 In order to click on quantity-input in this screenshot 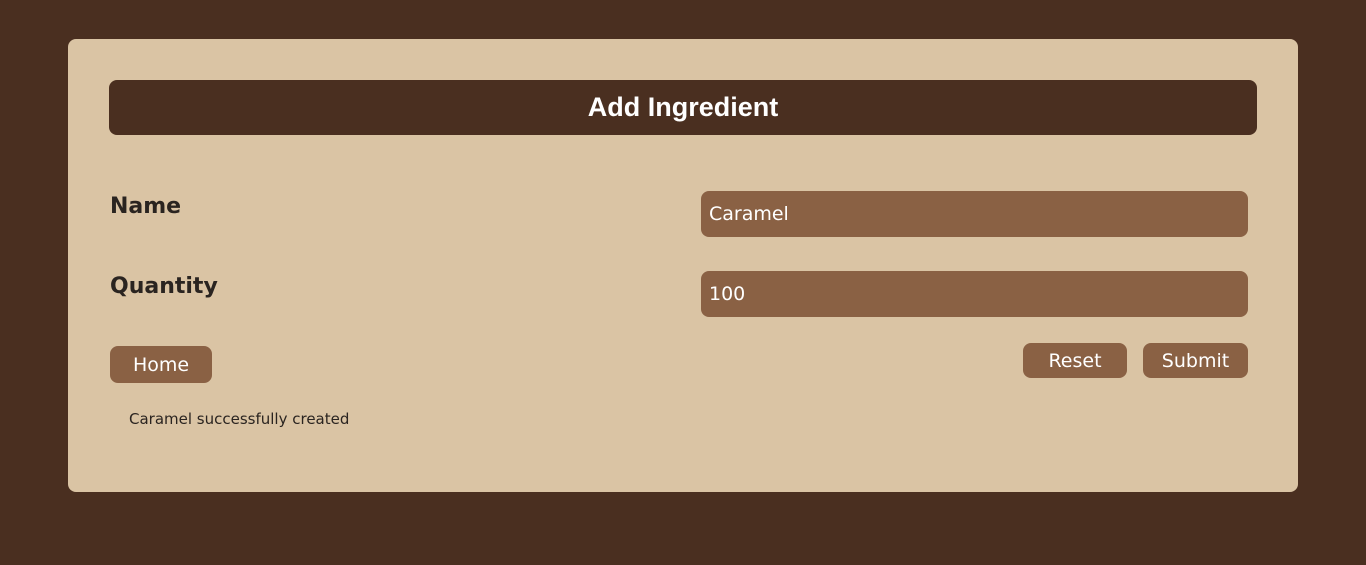, I will do `click(974, 294)`.